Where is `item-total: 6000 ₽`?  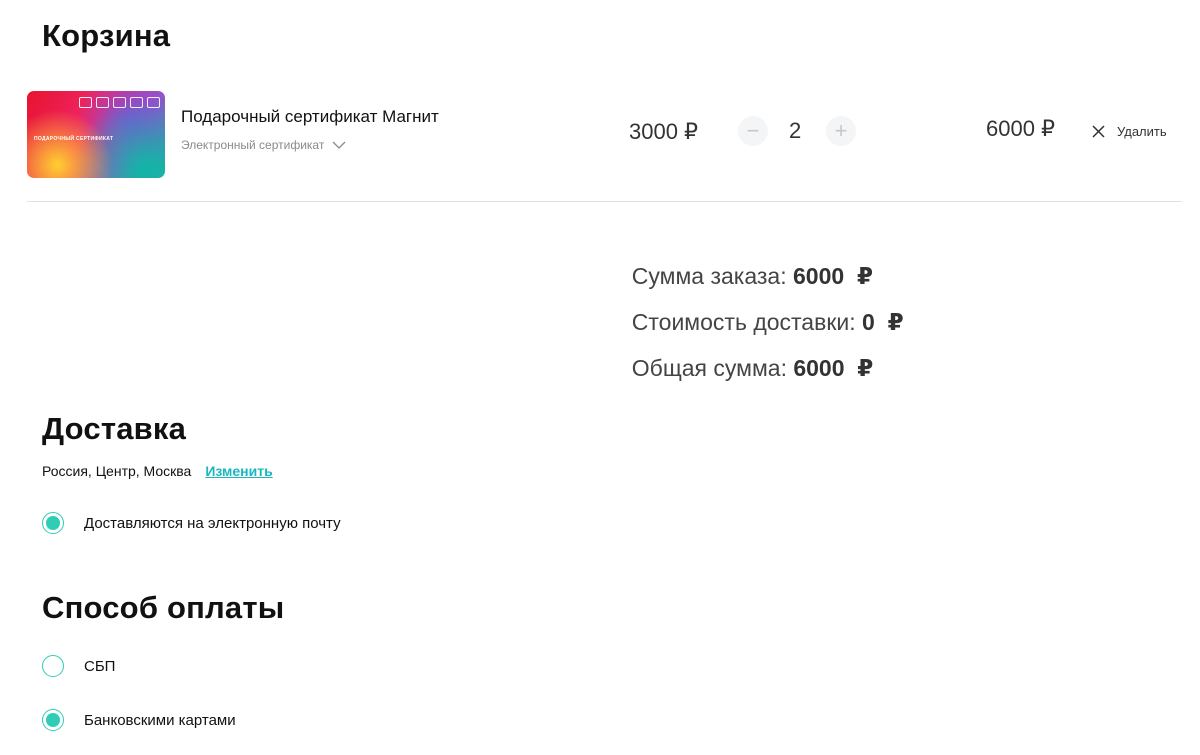 item-total: 6000 ₽ is located at coordinates (1021, 128).